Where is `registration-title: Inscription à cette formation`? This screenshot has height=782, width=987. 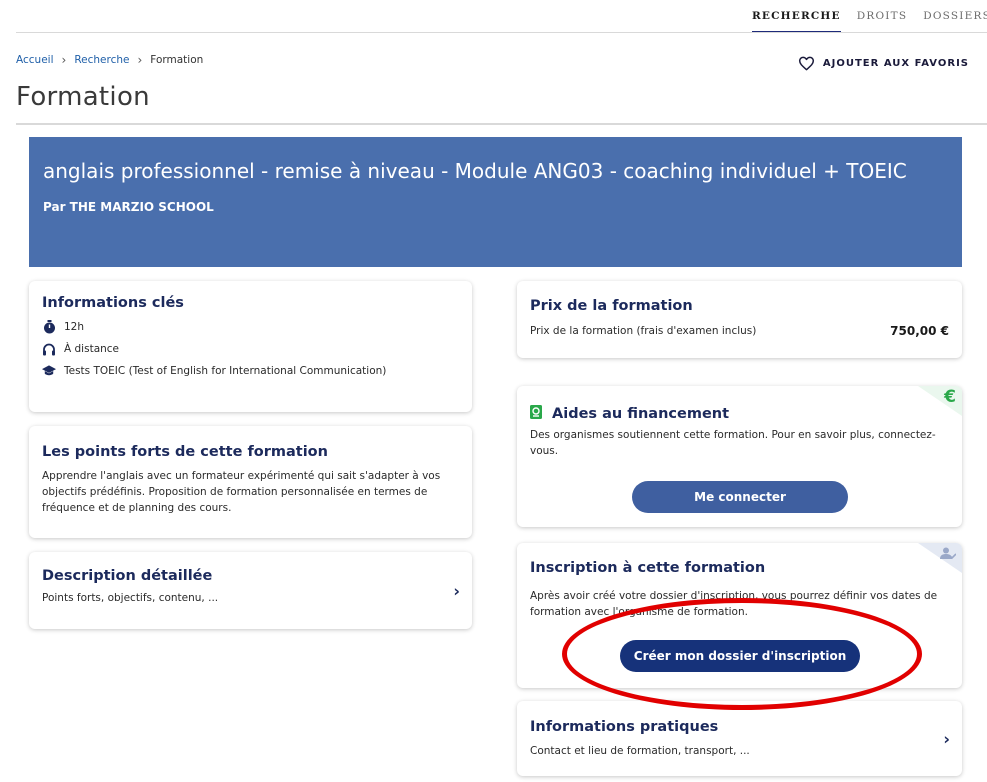 registration-title: Inscription à cette formation is located at coordinates (648, 568).